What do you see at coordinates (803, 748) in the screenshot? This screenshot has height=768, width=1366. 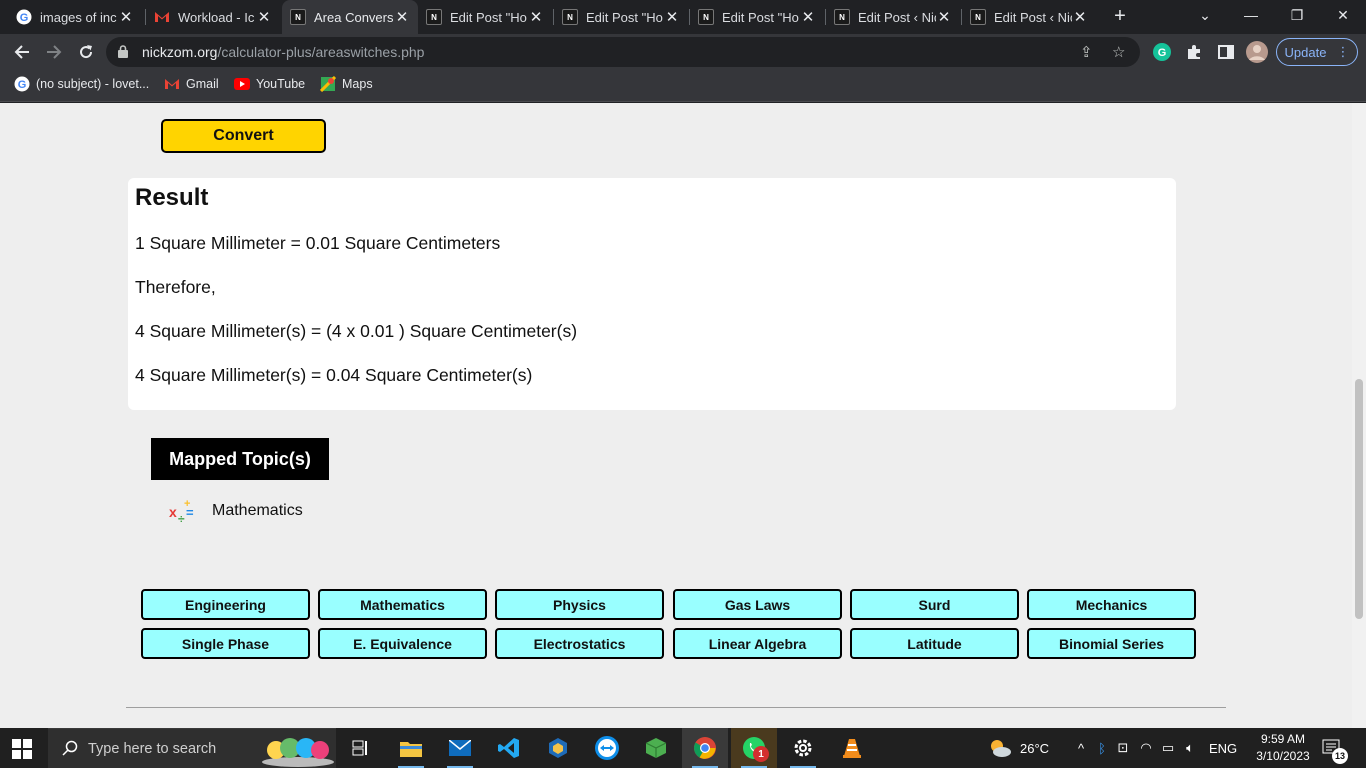 I see `settings-gear-icon` at bounding box center [803, 748].